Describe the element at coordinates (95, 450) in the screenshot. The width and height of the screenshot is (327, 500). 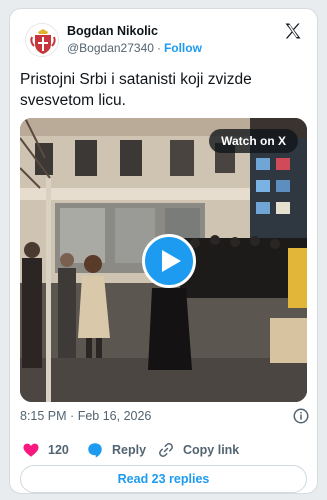
I see `reply-bubble-icon` at that location.